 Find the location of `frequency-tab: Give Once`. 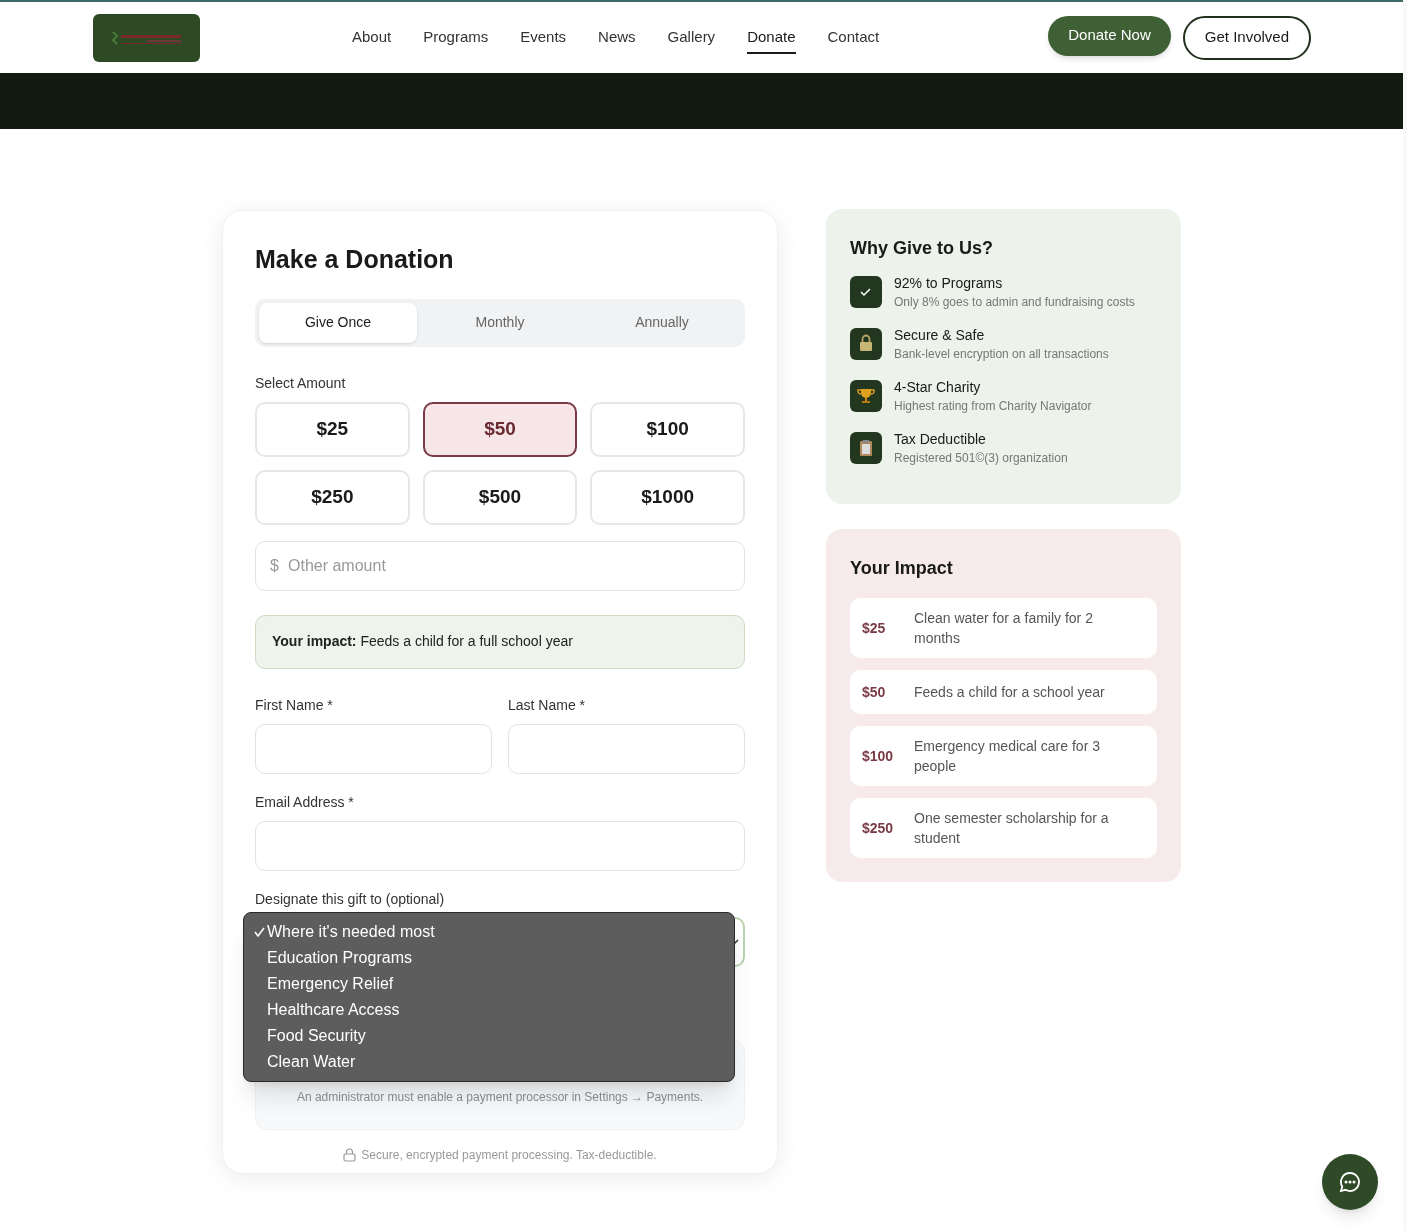

frequency-tab: Give Once is located at coordinates (338, 322).